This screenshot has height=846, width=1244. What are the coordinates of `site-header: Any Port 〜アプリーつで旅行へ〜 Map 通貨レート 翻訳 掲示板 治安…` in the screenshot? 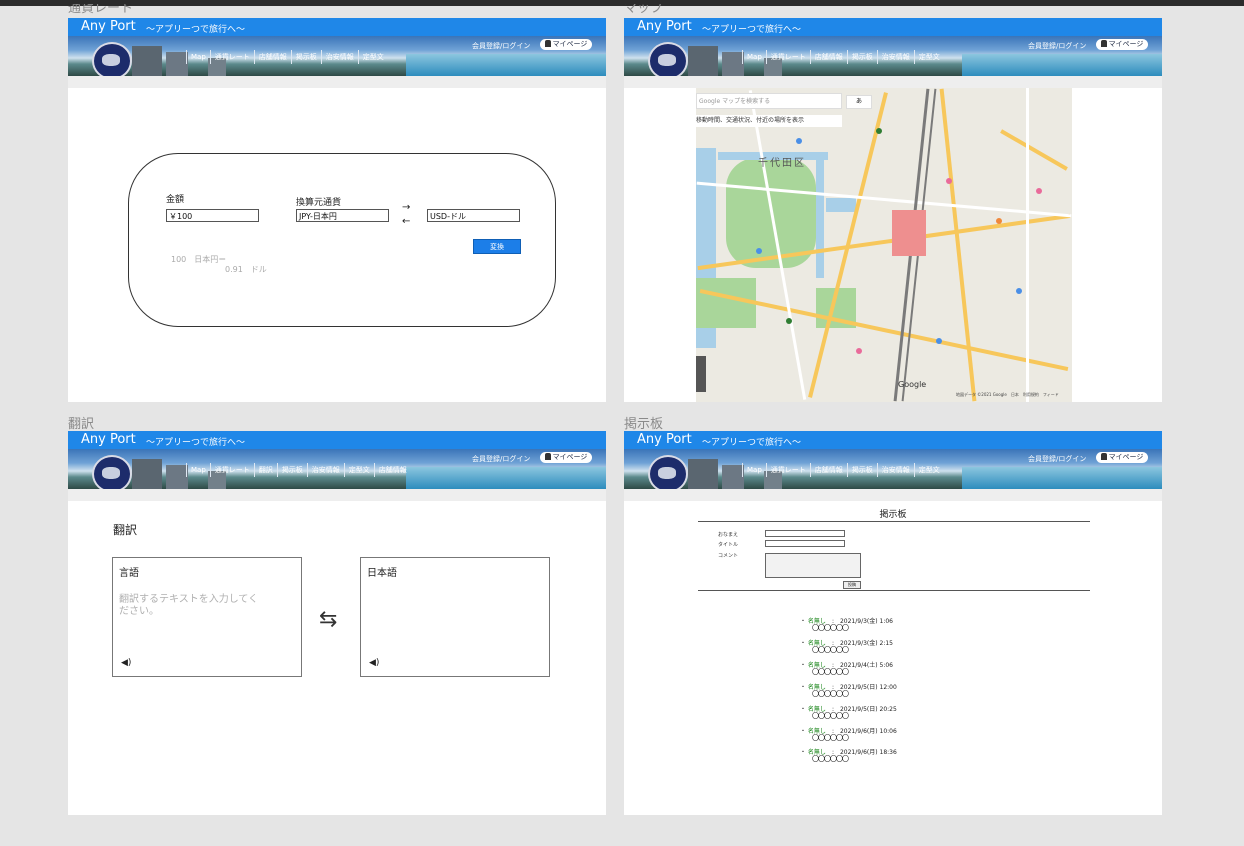 It's located at (337, 462).